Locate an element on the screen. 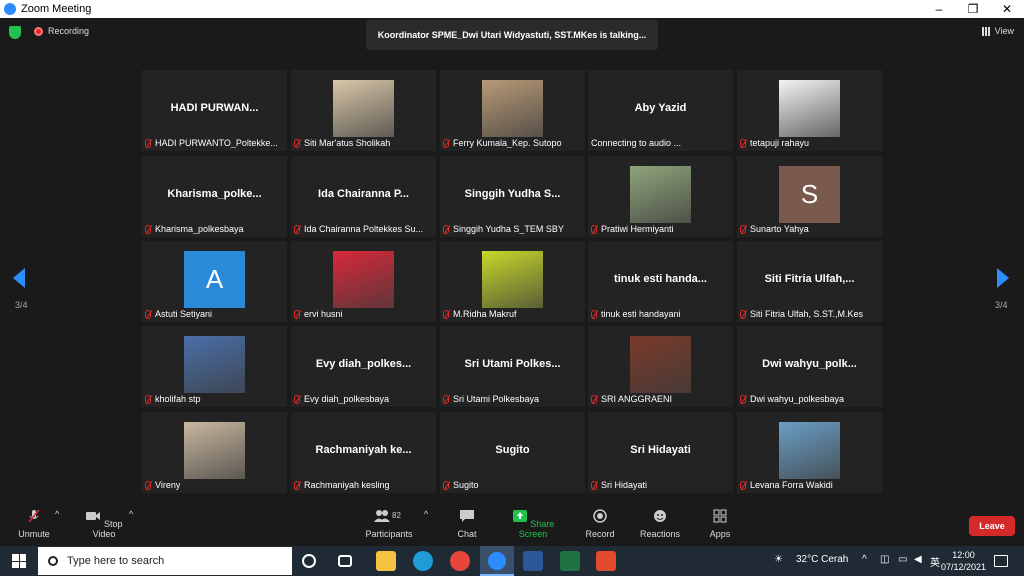  search-placeholder: Type here to search is located at coordinates (116, 561).